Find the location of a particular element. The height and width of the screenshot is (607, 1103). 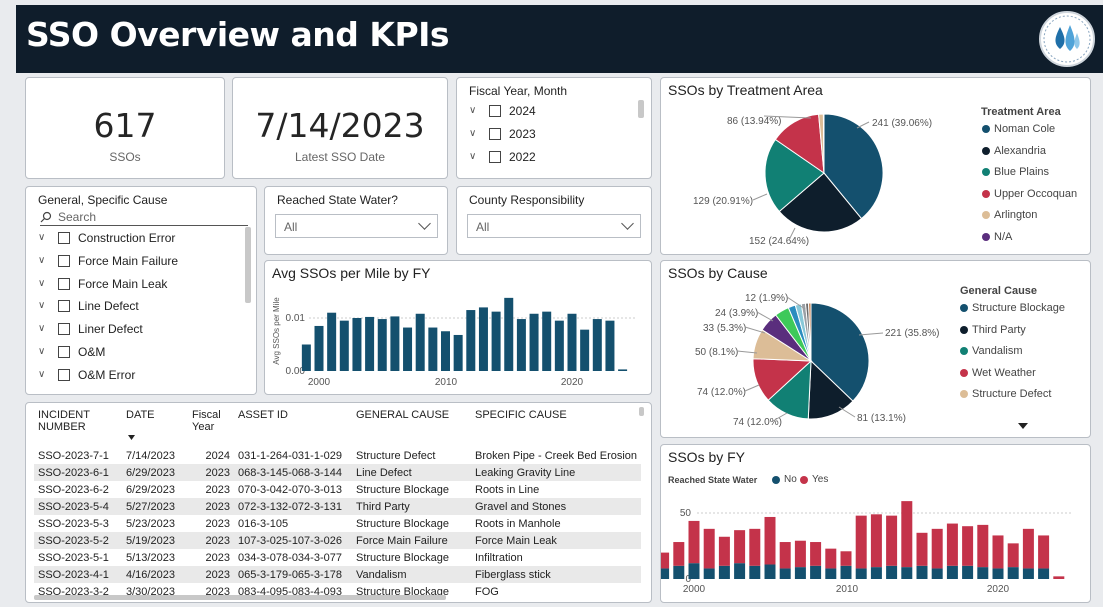

legend-item: Third Party is located at coordinates (993, 330).